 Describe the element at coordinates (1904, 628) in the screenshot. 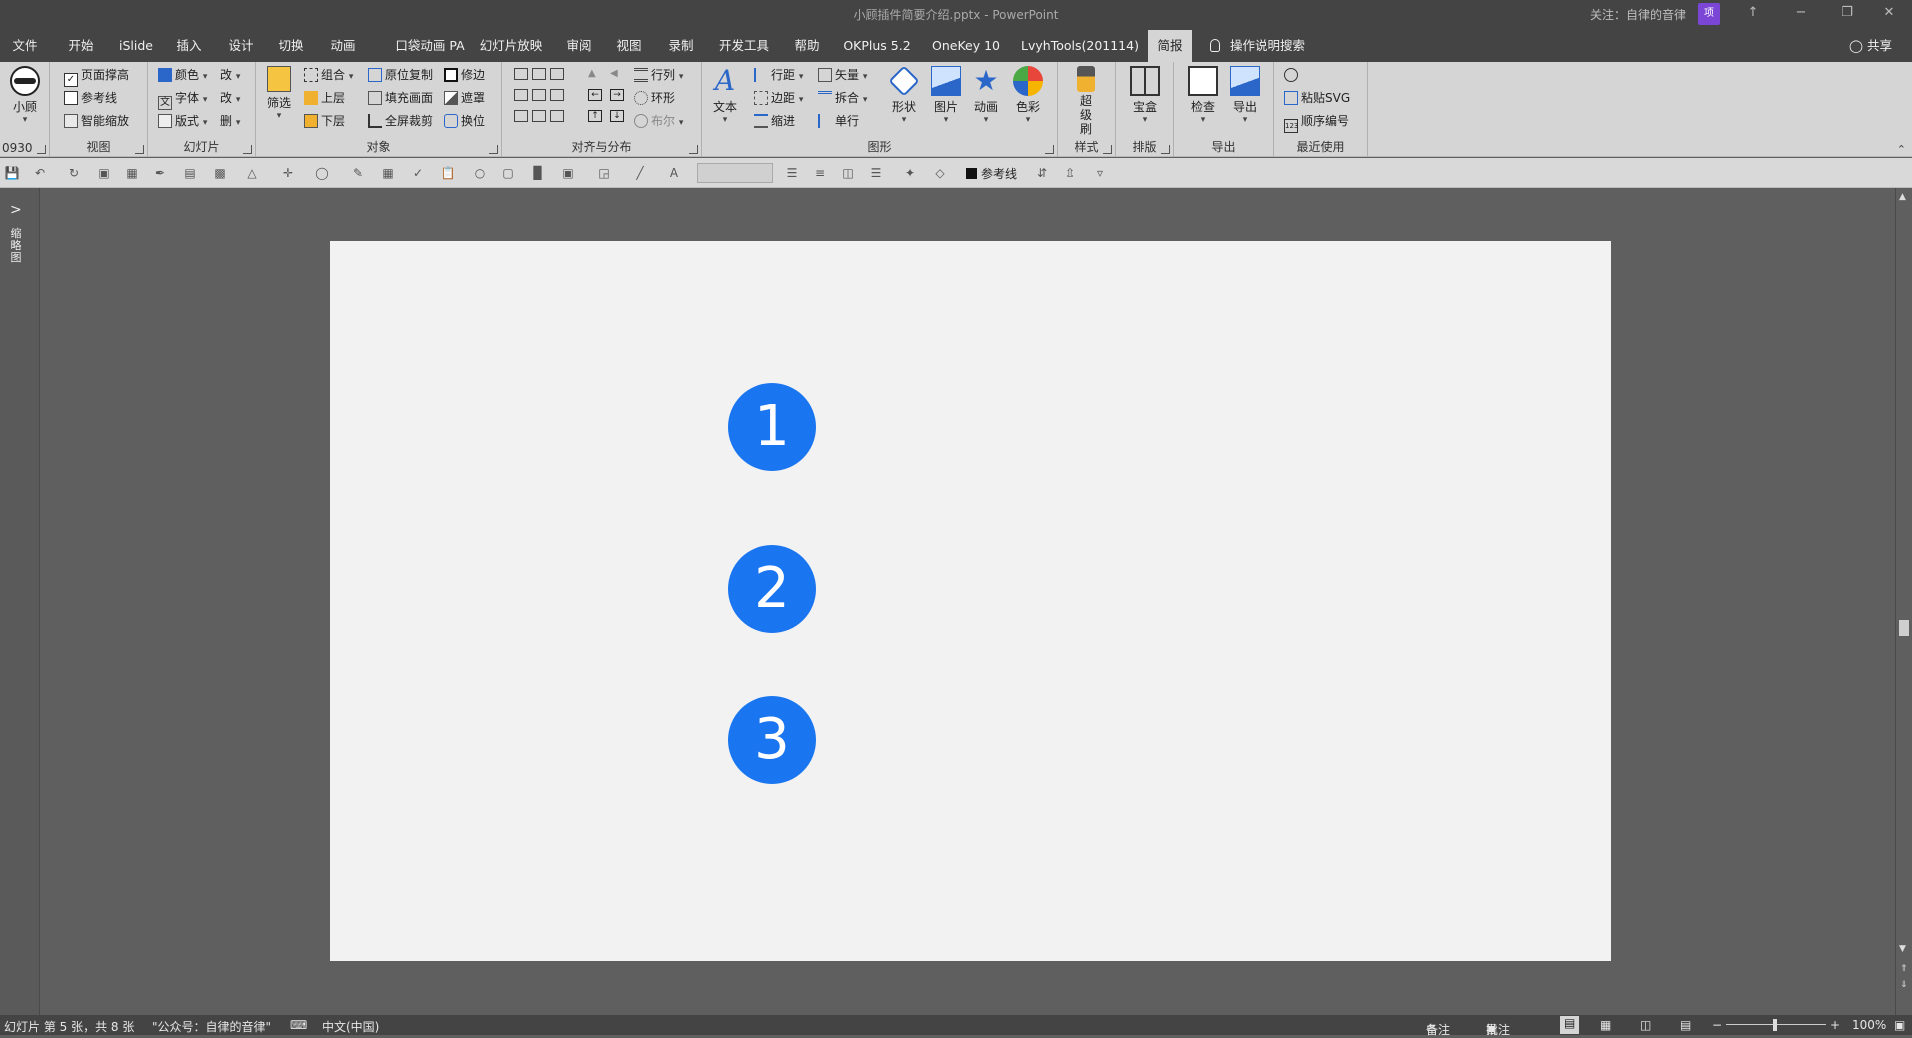

I see `scroll-thumb` at that location.